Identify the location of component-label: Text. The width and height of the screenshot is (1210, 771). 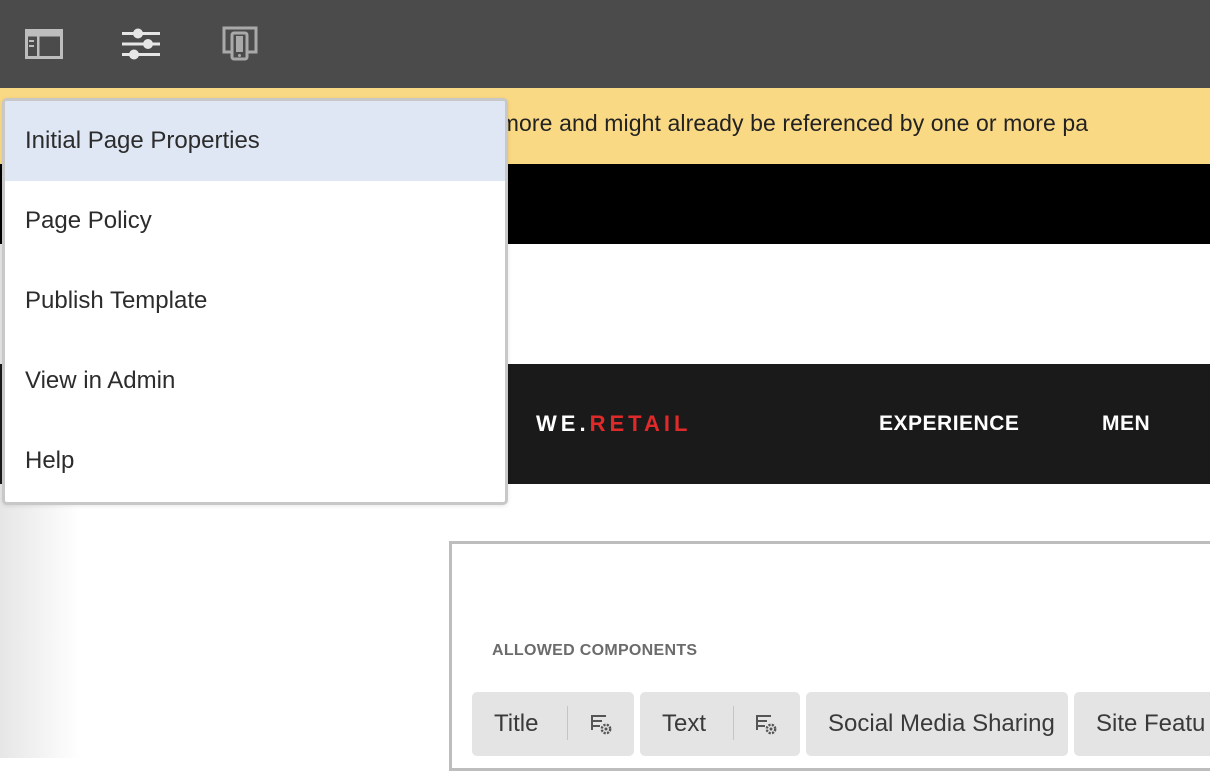
(684, 723).